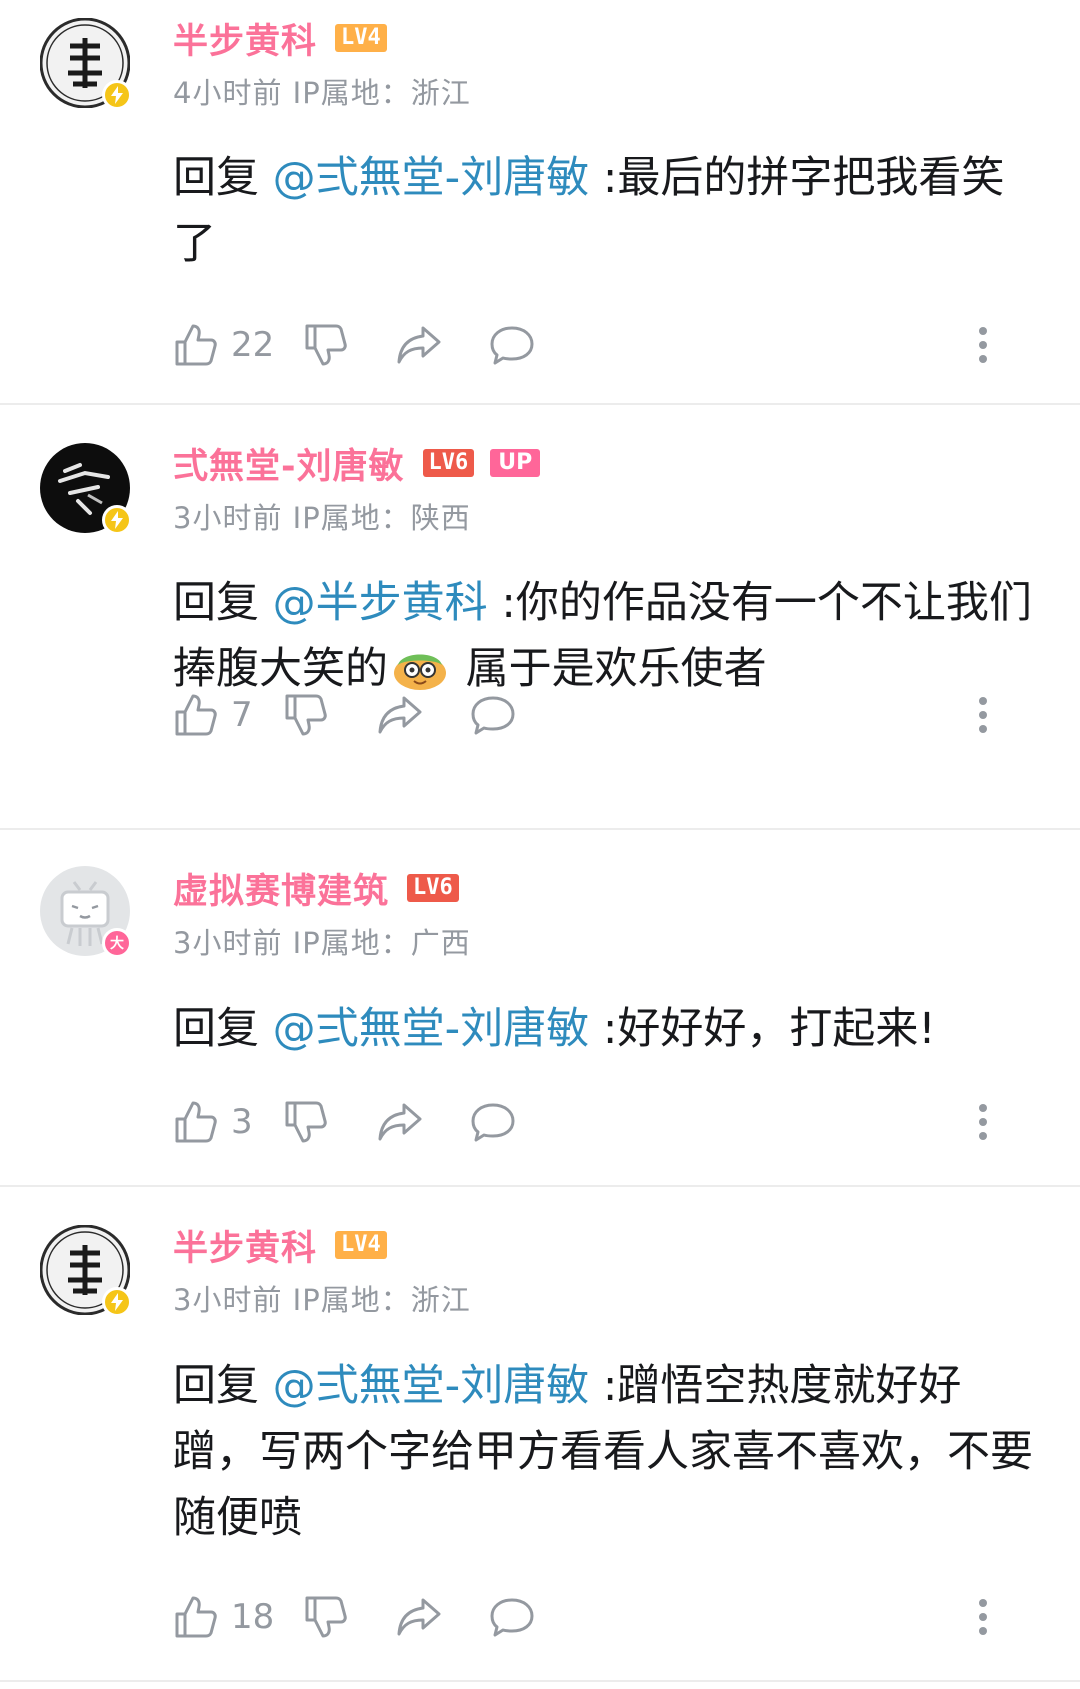 This screenshot has height=1689, width=1080. I want to click on like-button: 3, so click(213, 1122).